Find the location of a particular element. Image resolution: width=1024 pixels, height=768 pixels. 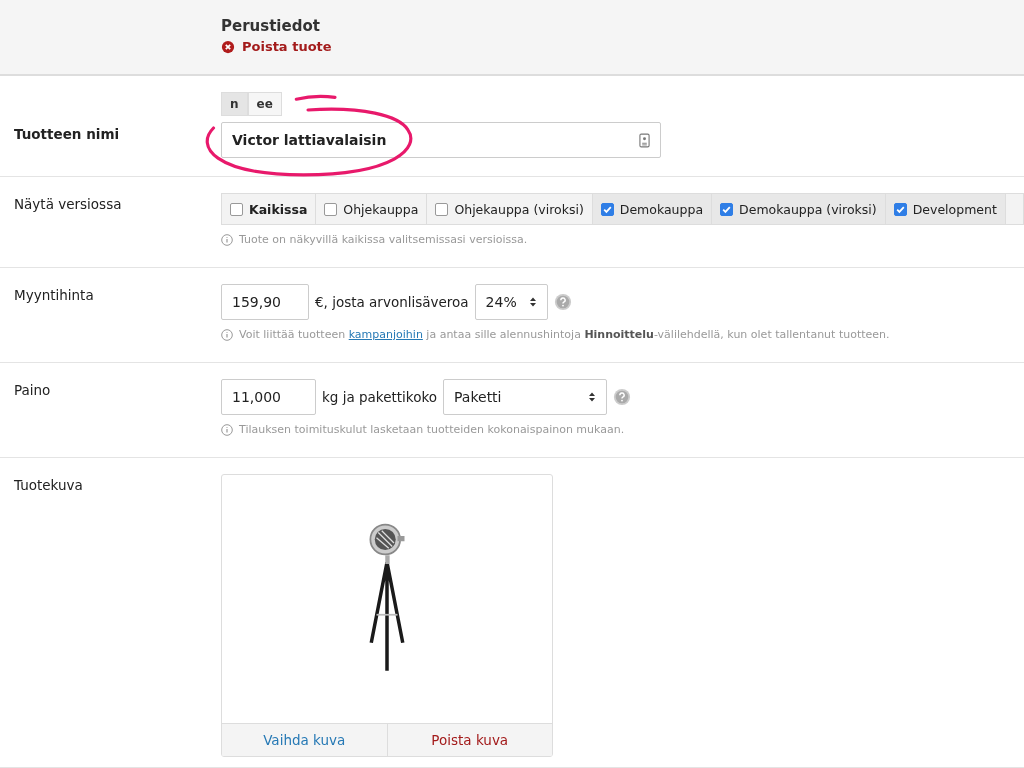

delete-product-link: Poista tuote is located at coordinates (276, 46).